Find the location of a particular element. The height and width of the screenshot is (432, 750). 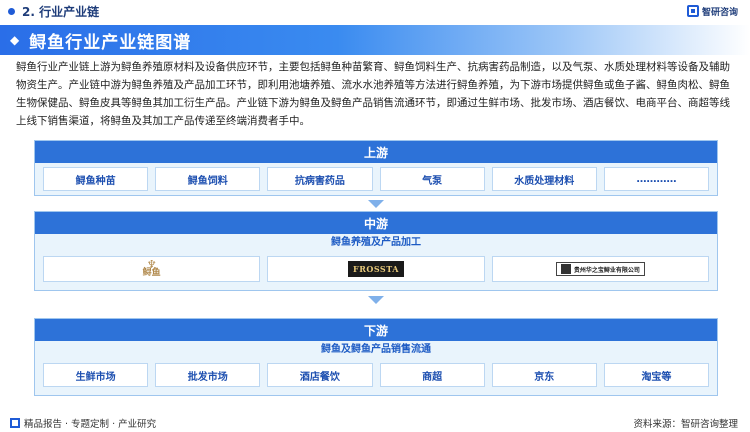

company-logo-cell: ♆ 鲟鱼 is located at coordinates (152, 269).